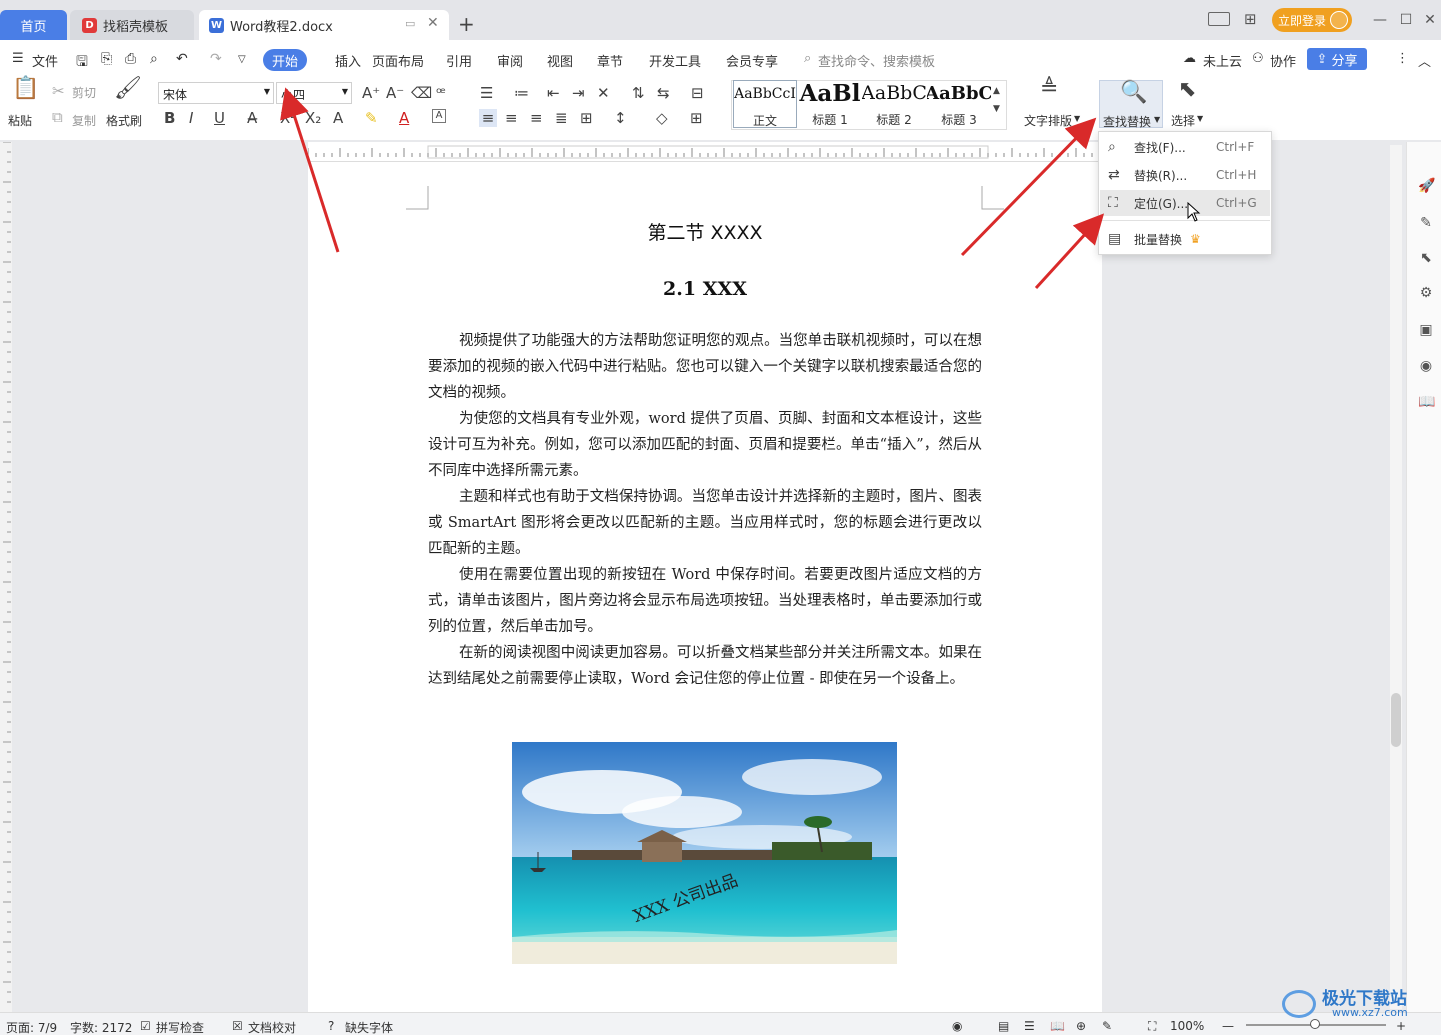  I want to click on word-count: 字数: 2172, so click(101, 1027).